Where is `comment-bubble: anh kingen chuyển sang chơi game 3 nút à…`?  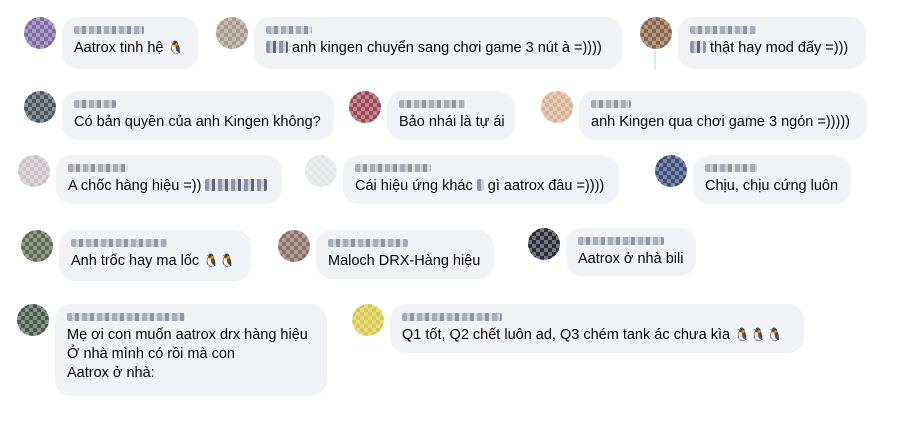
comment-bubble: anh kingen chuyển sang chơi game 3 nút à… is located at coordinates (438, 43).